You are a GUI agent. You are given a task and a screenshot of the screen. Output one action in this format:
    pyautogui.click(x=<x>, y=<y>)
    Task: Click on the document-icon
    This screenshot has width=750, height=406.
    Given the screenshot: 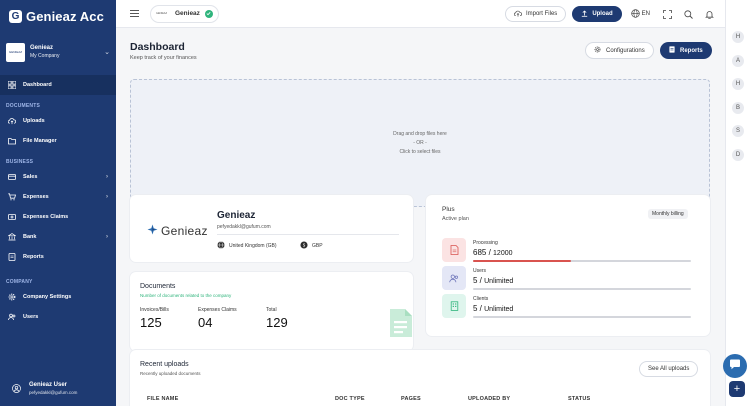 What is the action you would take?
    pyautogui.click(x=400, y=325)
    